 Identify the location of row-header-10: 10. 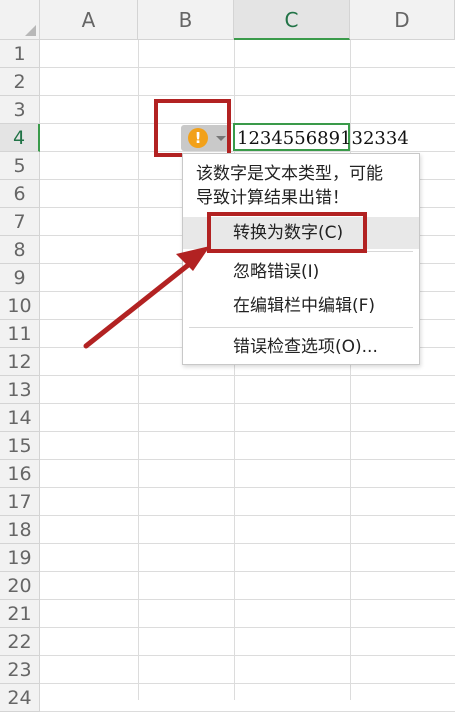
(20, 306).